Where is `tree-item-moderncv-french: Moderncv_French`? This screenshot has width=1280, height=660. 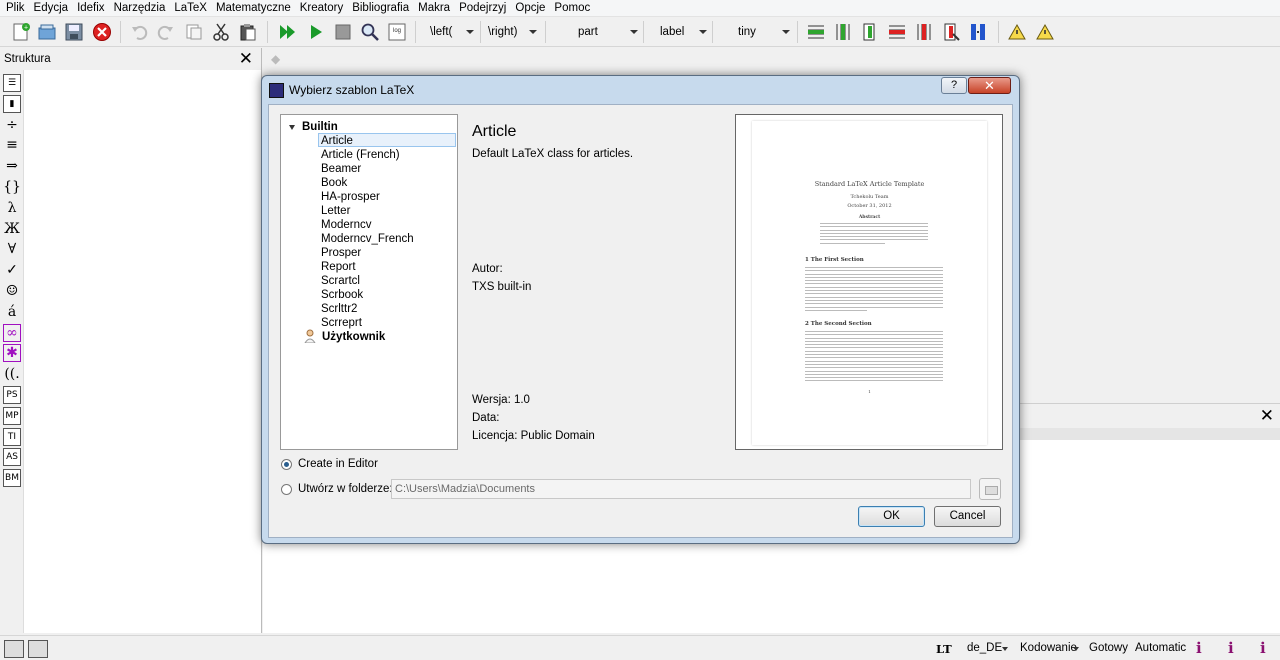
tree-item-moderncv-french: Moderncv_French is located at coordinates (367, 239).